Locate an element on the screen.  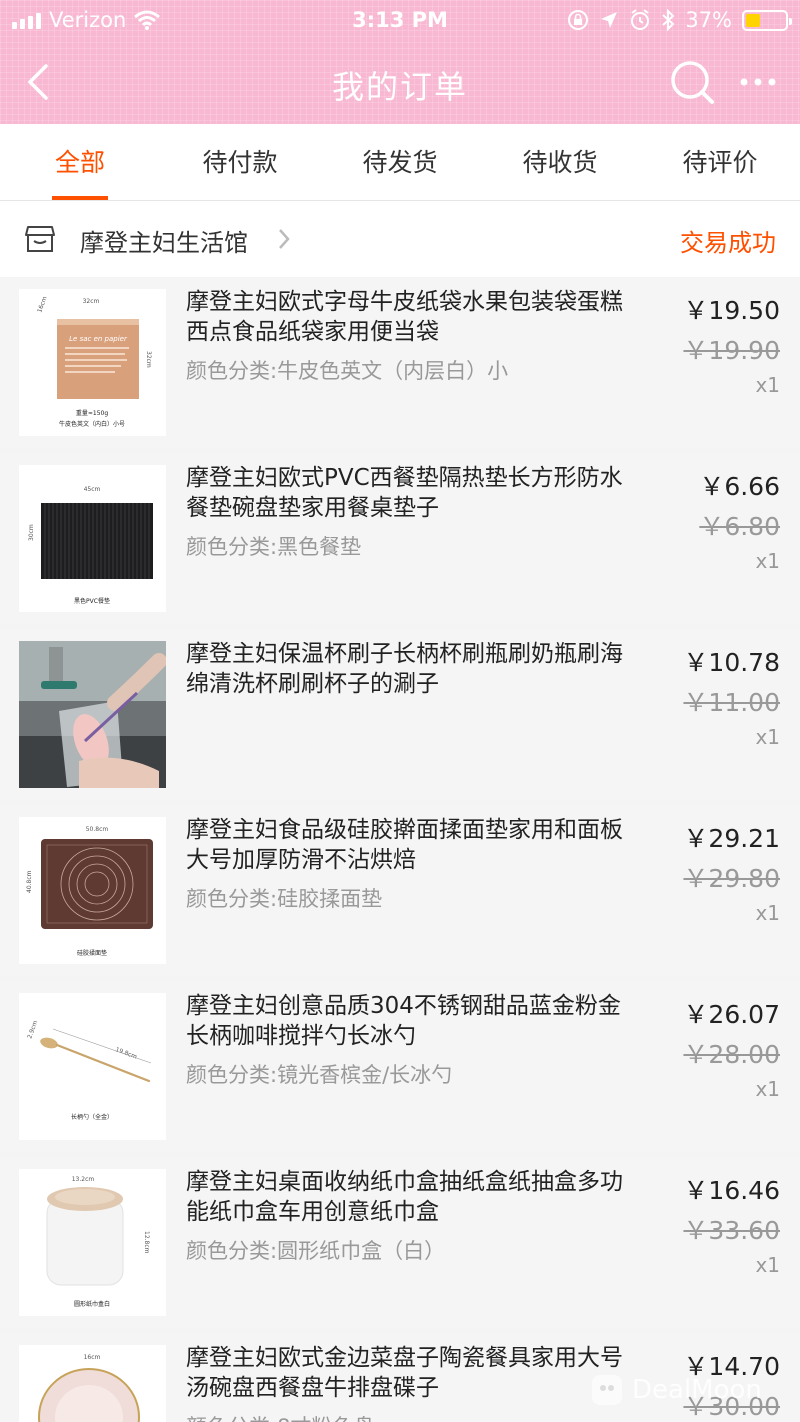
product-image is located at coordinates (92, 714).